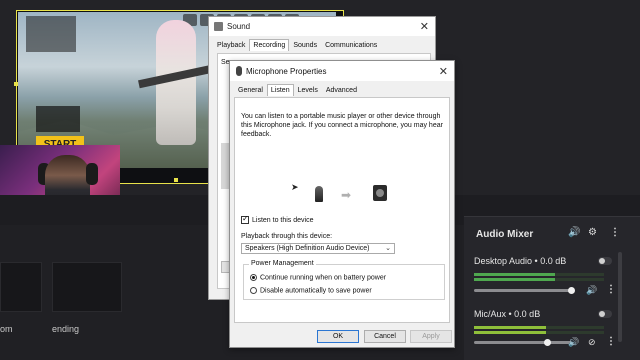 Image resolution: width=640 pixels, height=360 pixels. Describe the element at coordinates (280, 90) in the screenshot. I see `tab-listen: Listen` at that location.